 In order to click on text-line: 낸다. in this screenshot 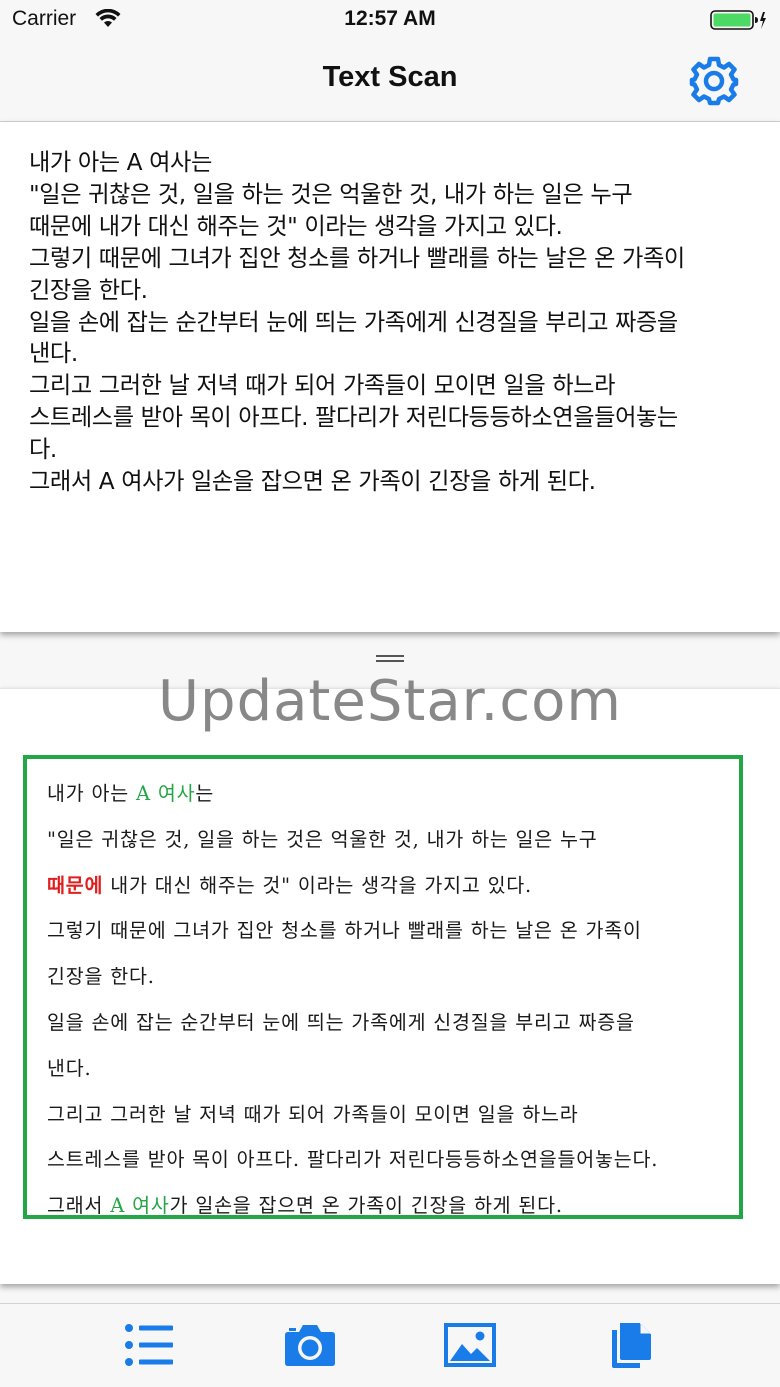, I will do `click(53, 354)`.